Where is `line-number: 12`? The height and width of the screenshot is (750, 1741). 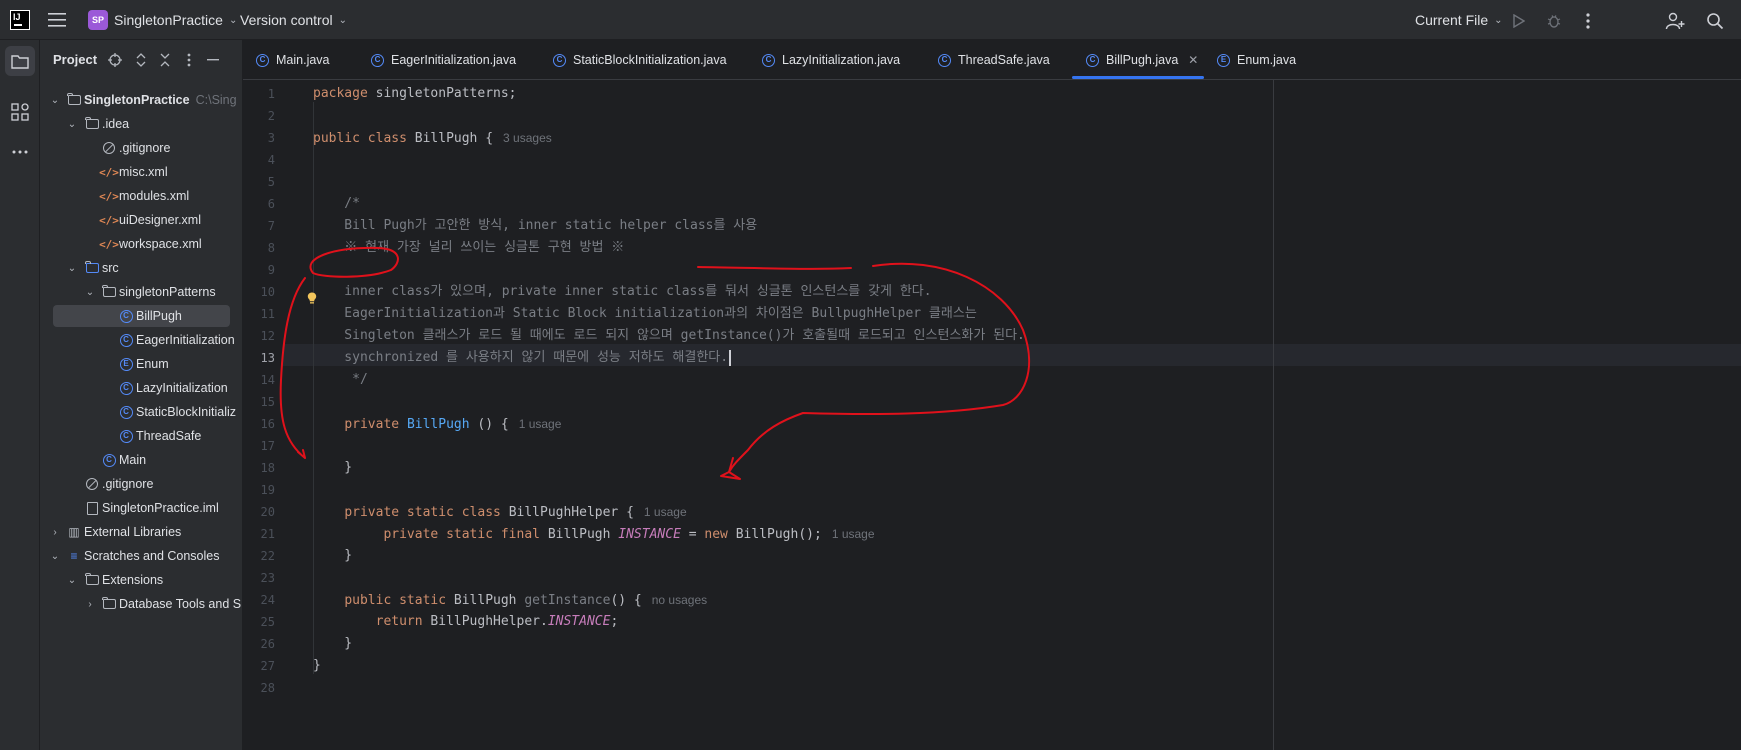
line-number: 12 is located at coordinates (259, 336).